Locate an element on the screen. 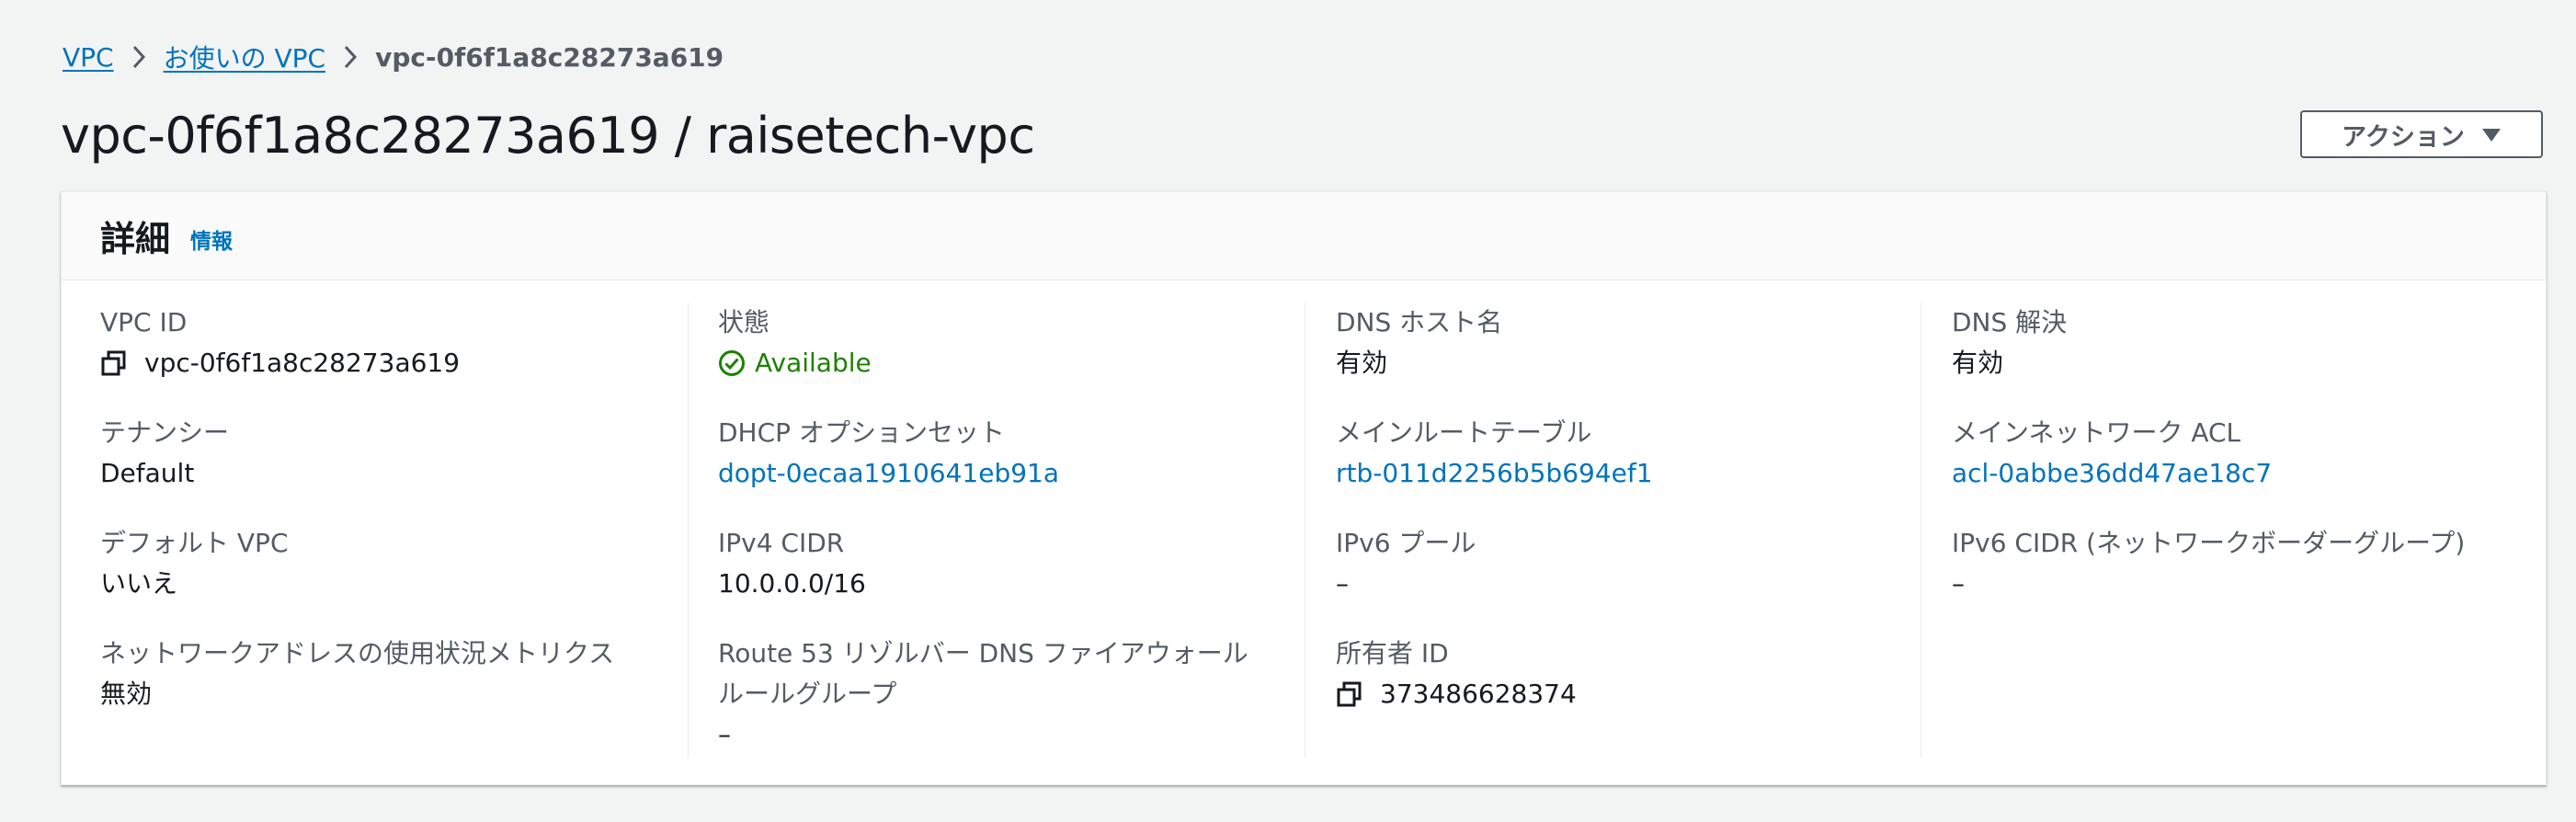 This screenshot has height=822, width=2576. field-label: IPv4 CIDR is located at coordinates (781, 543).